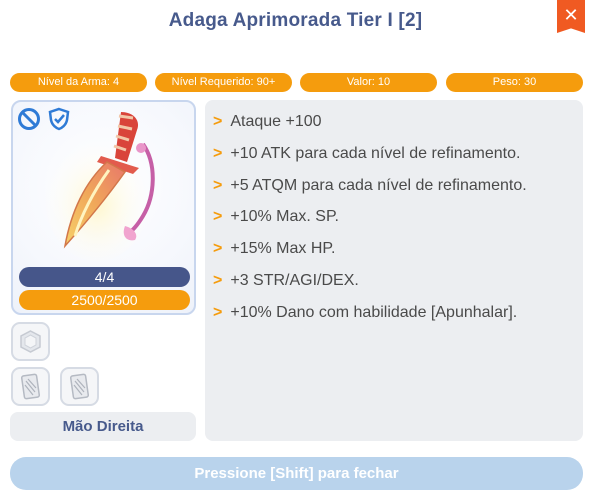 This screenshot has height=499, width=591. I want to click on dagger-icon, so click(100, 186).